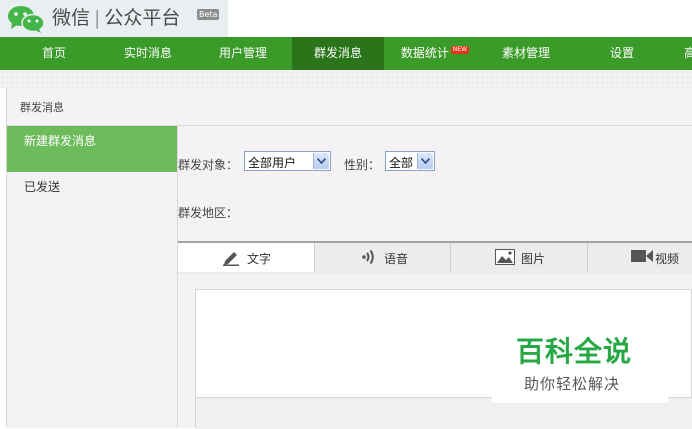 The height and width of the screenshot is (429, 692). I want to click on sidebar-item-sent: 已发送, so click(42, 186).